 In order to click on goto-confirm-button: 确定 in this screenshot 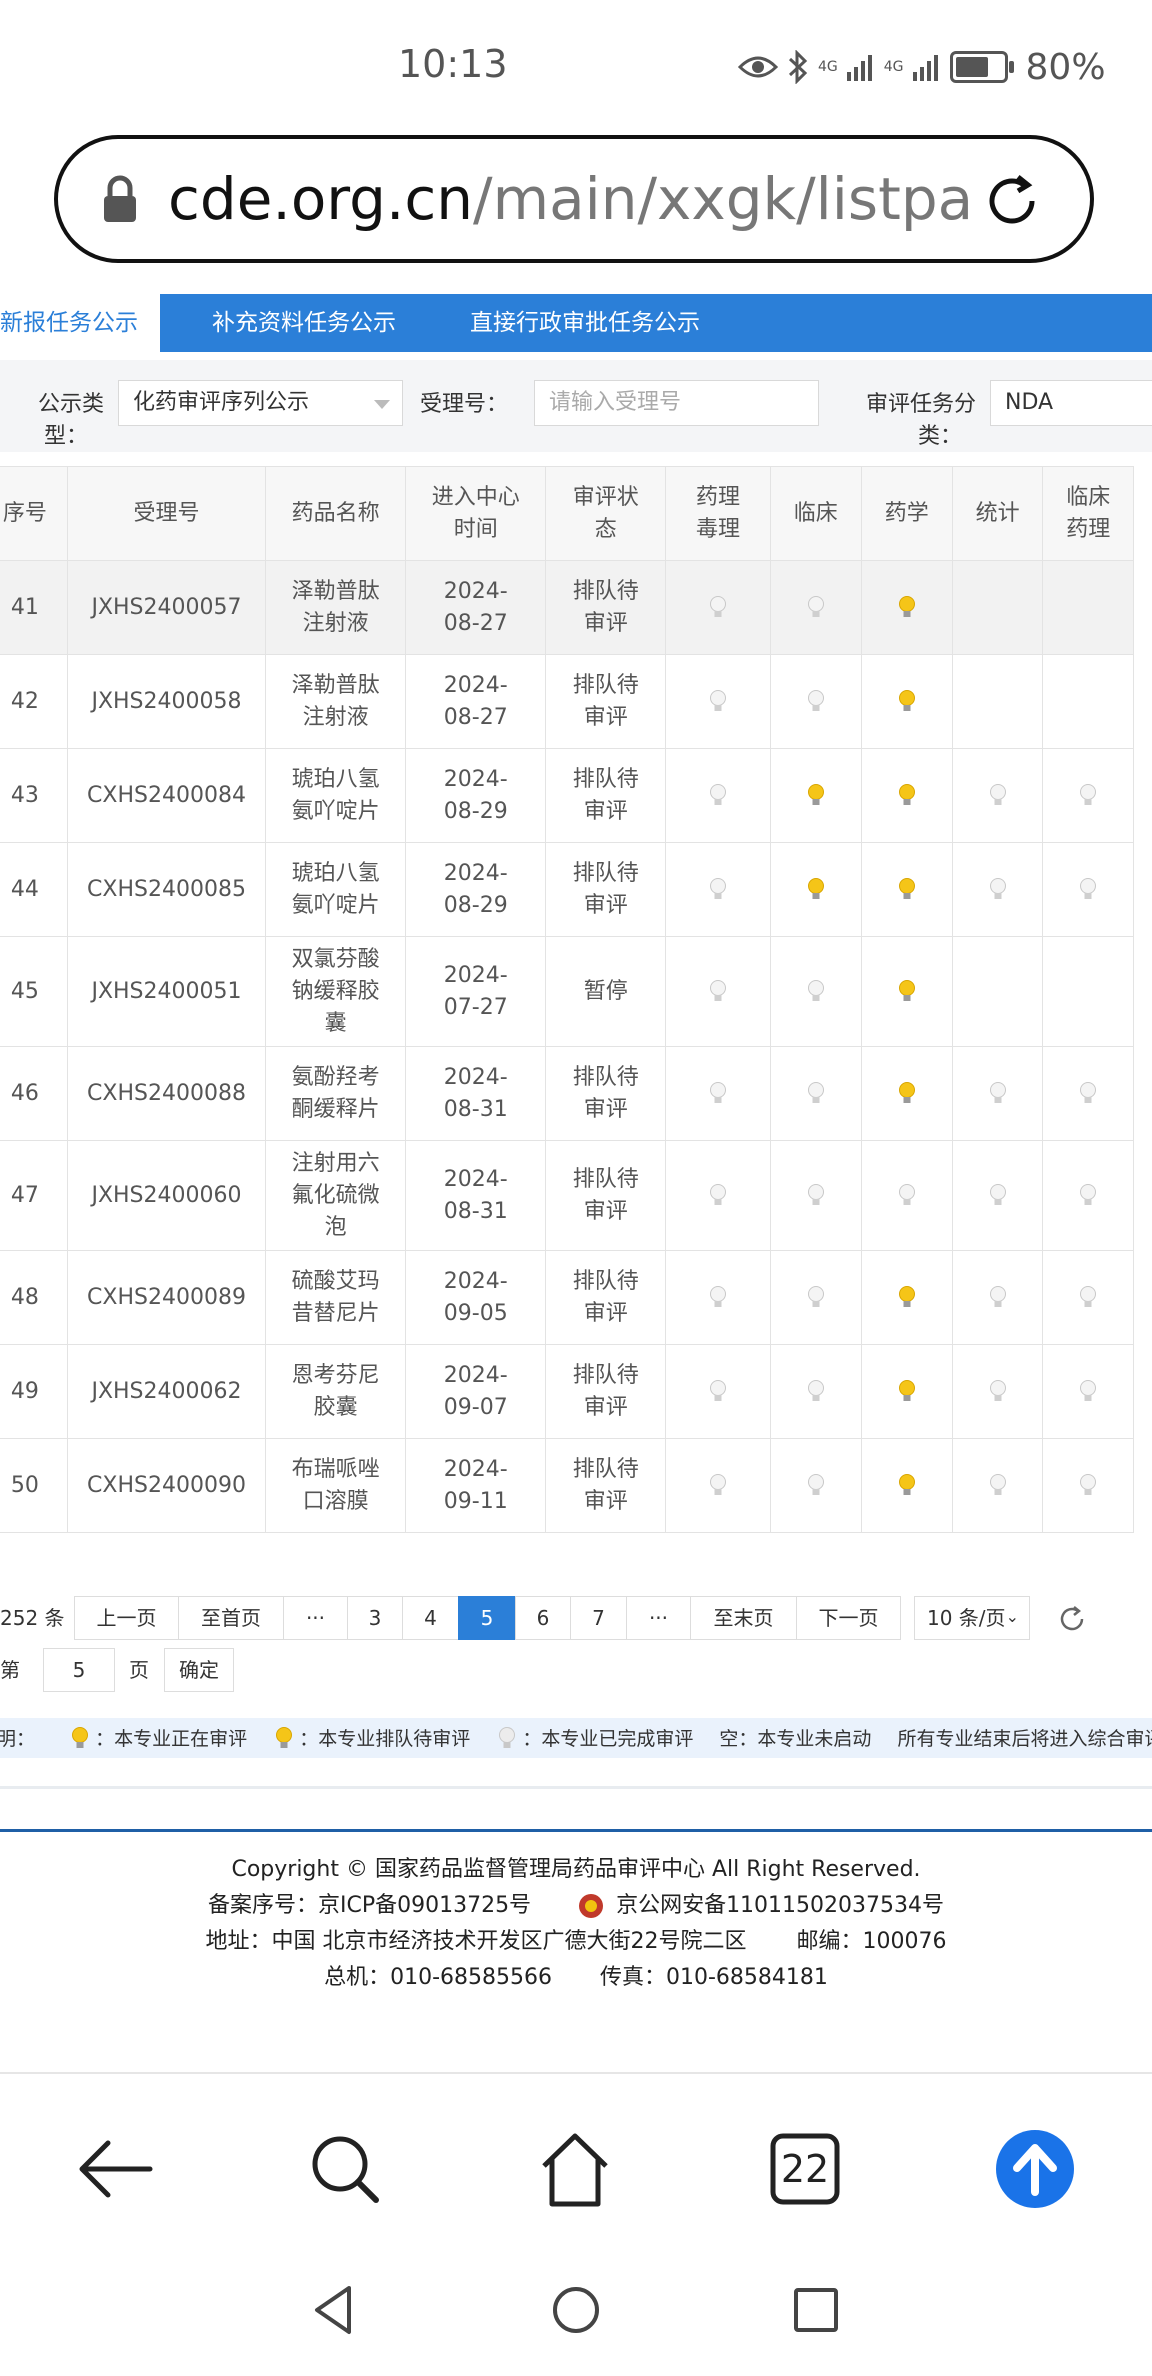, I will do `click(199, 1670)`.